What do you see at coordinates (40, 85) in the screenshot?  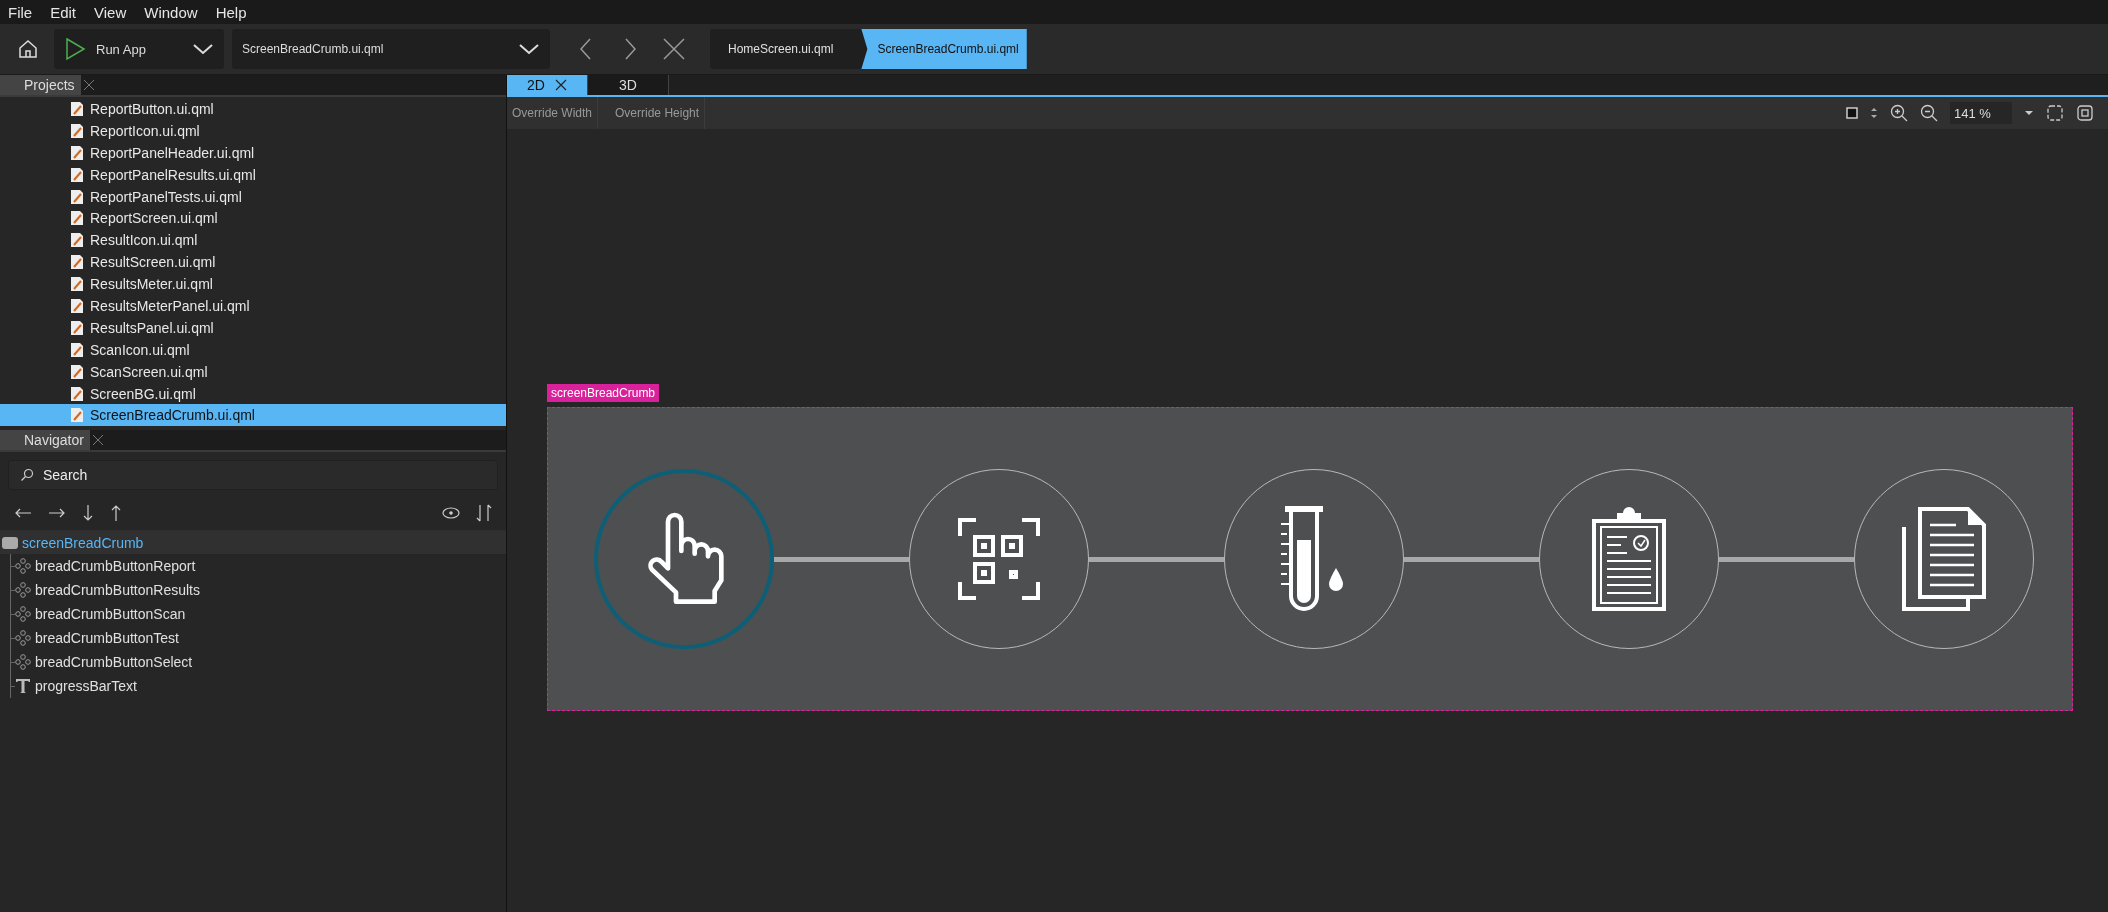 I see `panel-tab: Projects` at bounding box center [40, 85].